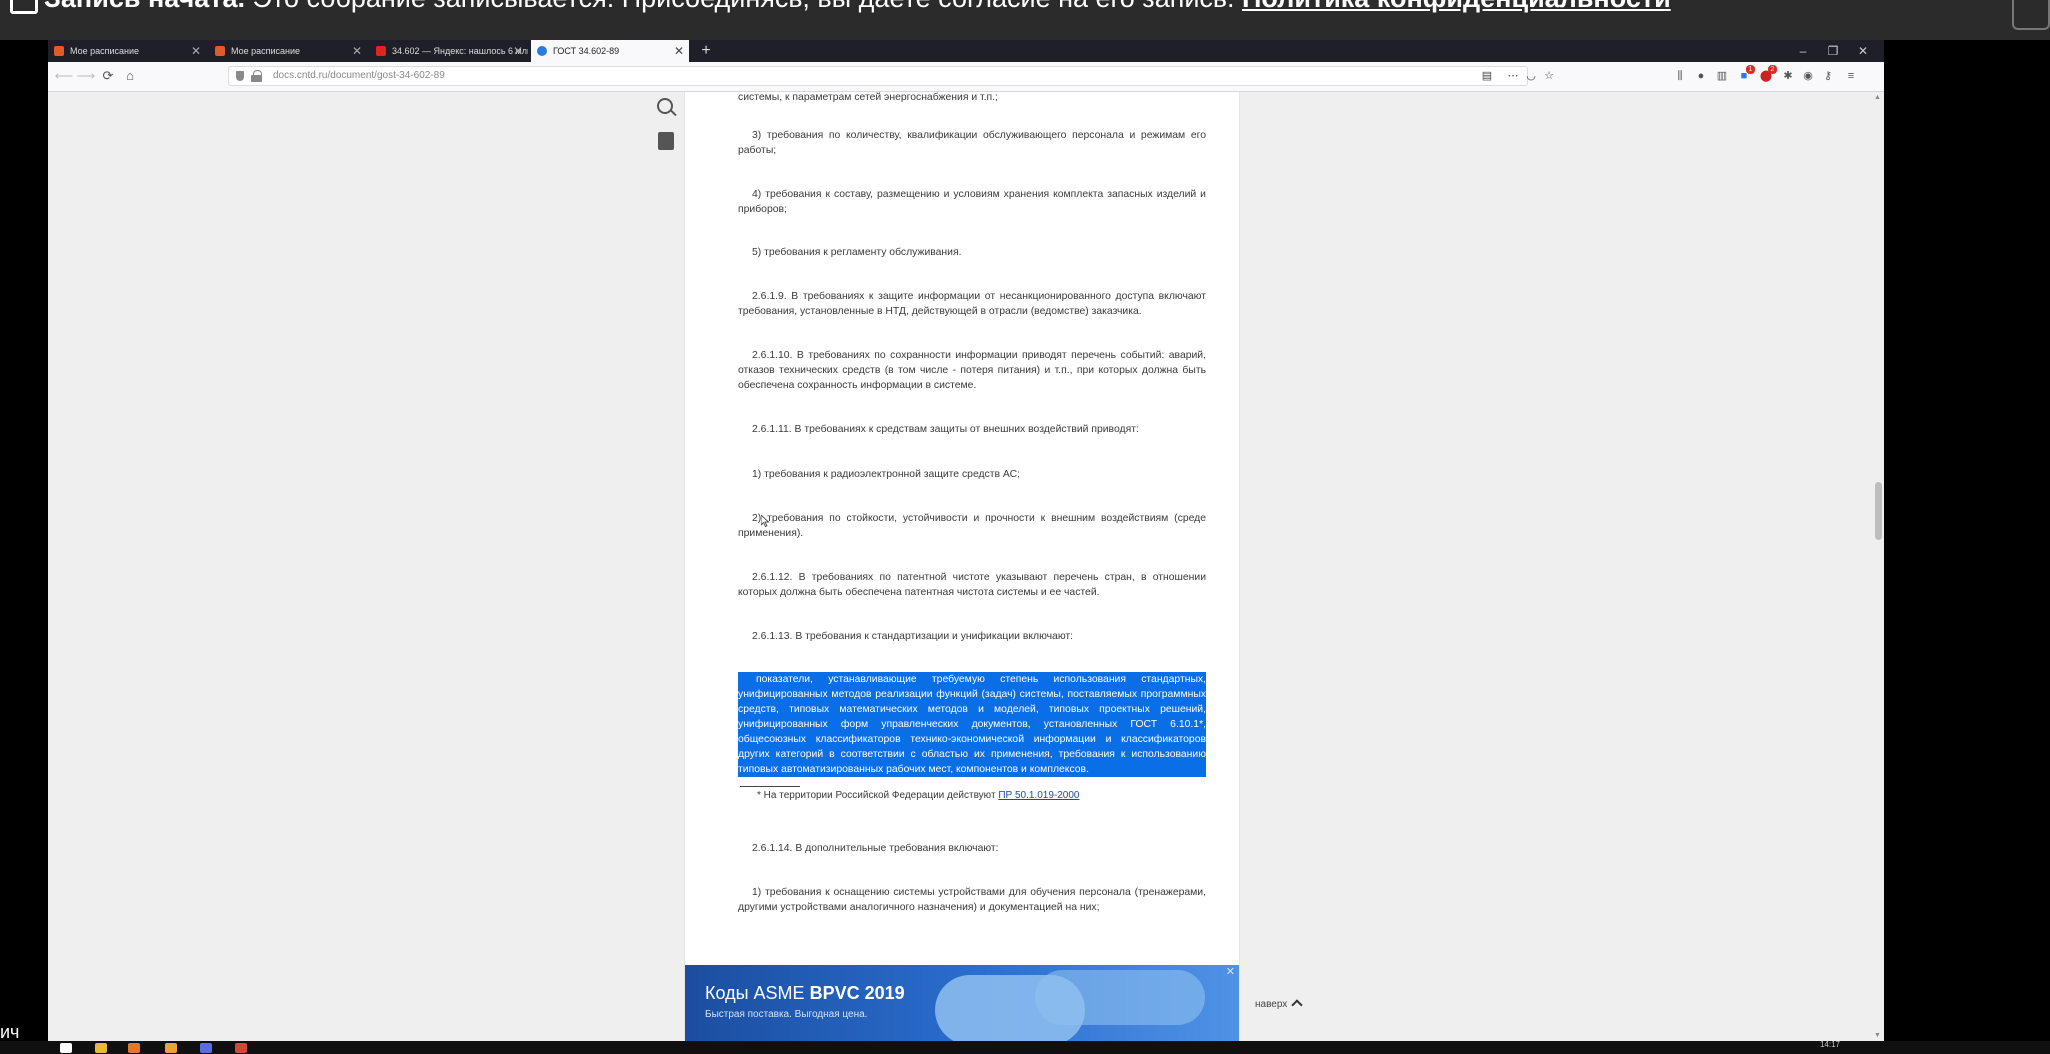  Describe the element at coordinates (256, 78) in the screenshot. I see `lock-body-icon` at that location.